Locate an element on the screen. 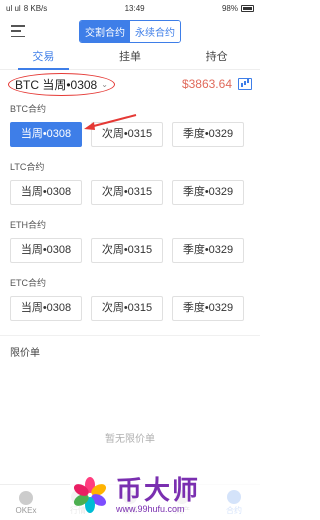 The image size is (320, 520). okex-icon is located at coordinates (26, 497).